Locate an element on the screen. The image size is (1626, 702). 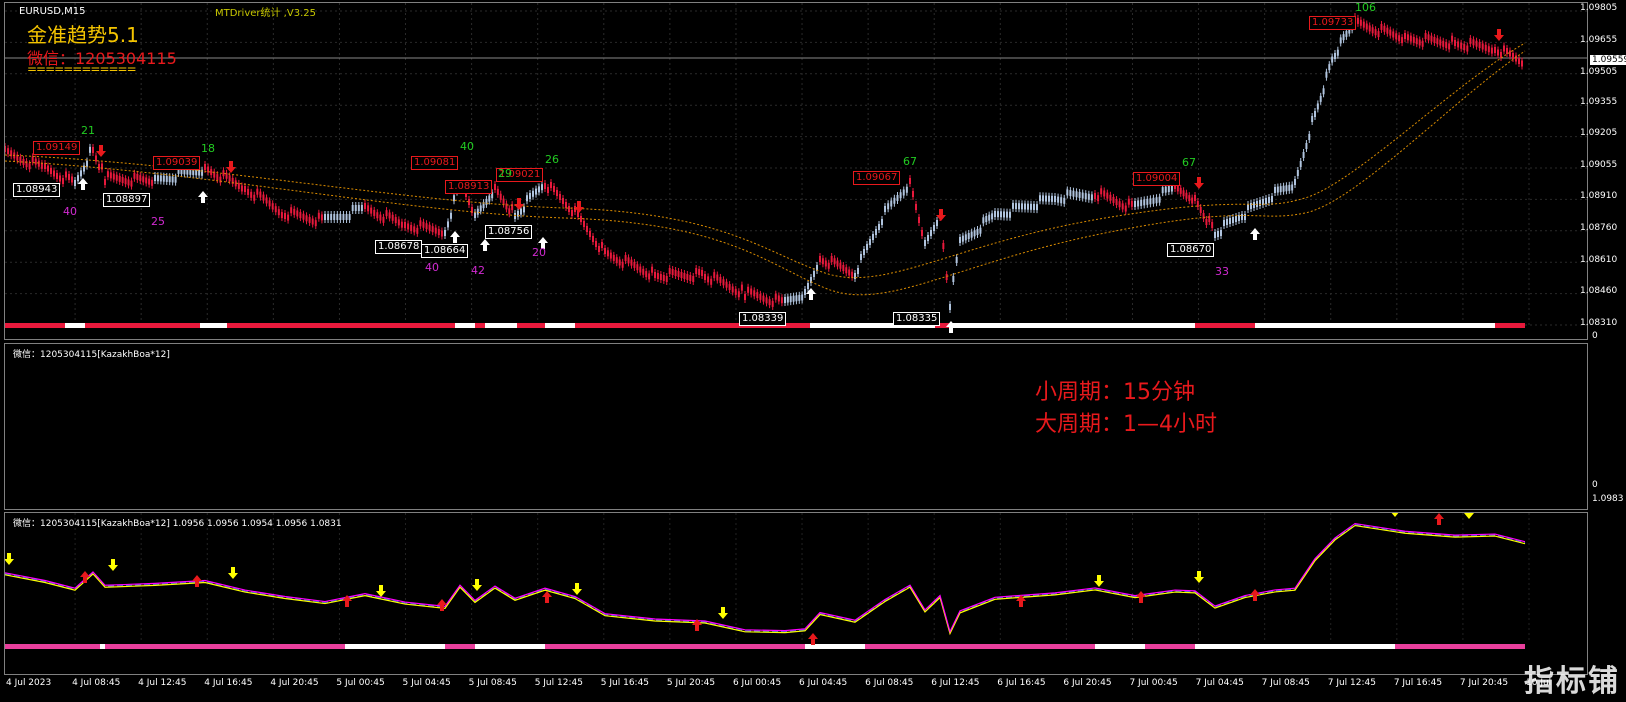
price-label-red: 1.09081 is located at coordinates (435, 163).